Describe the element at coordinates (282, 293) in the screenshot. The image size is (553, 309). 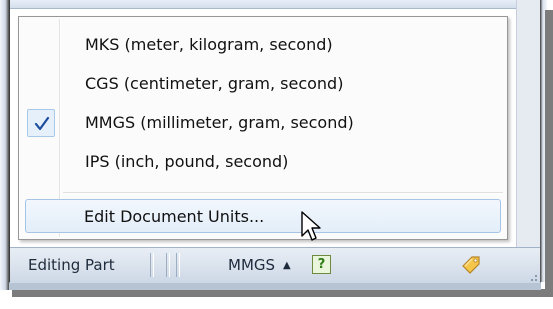
I see `window-shadow-bottom` at that location.